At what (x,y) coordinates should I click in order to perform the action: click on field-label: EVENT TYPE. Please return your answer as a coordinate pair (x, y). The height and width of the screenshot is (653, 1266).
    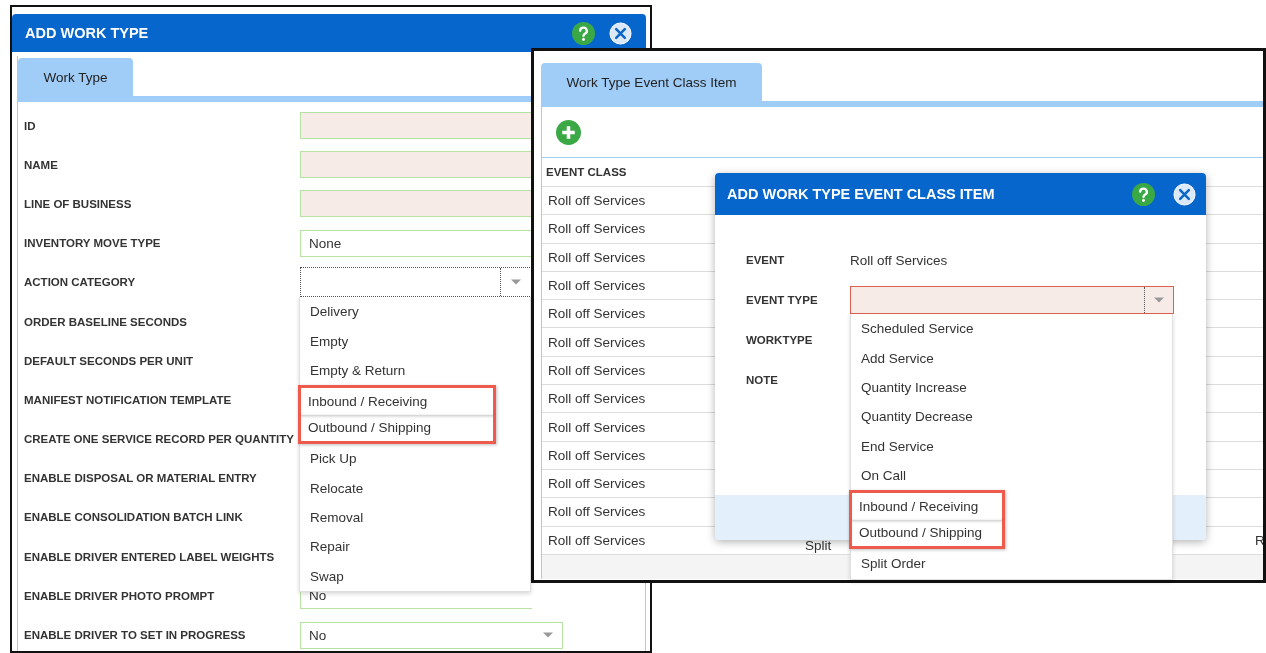
    Looking at the image, I should click on (782, 300).